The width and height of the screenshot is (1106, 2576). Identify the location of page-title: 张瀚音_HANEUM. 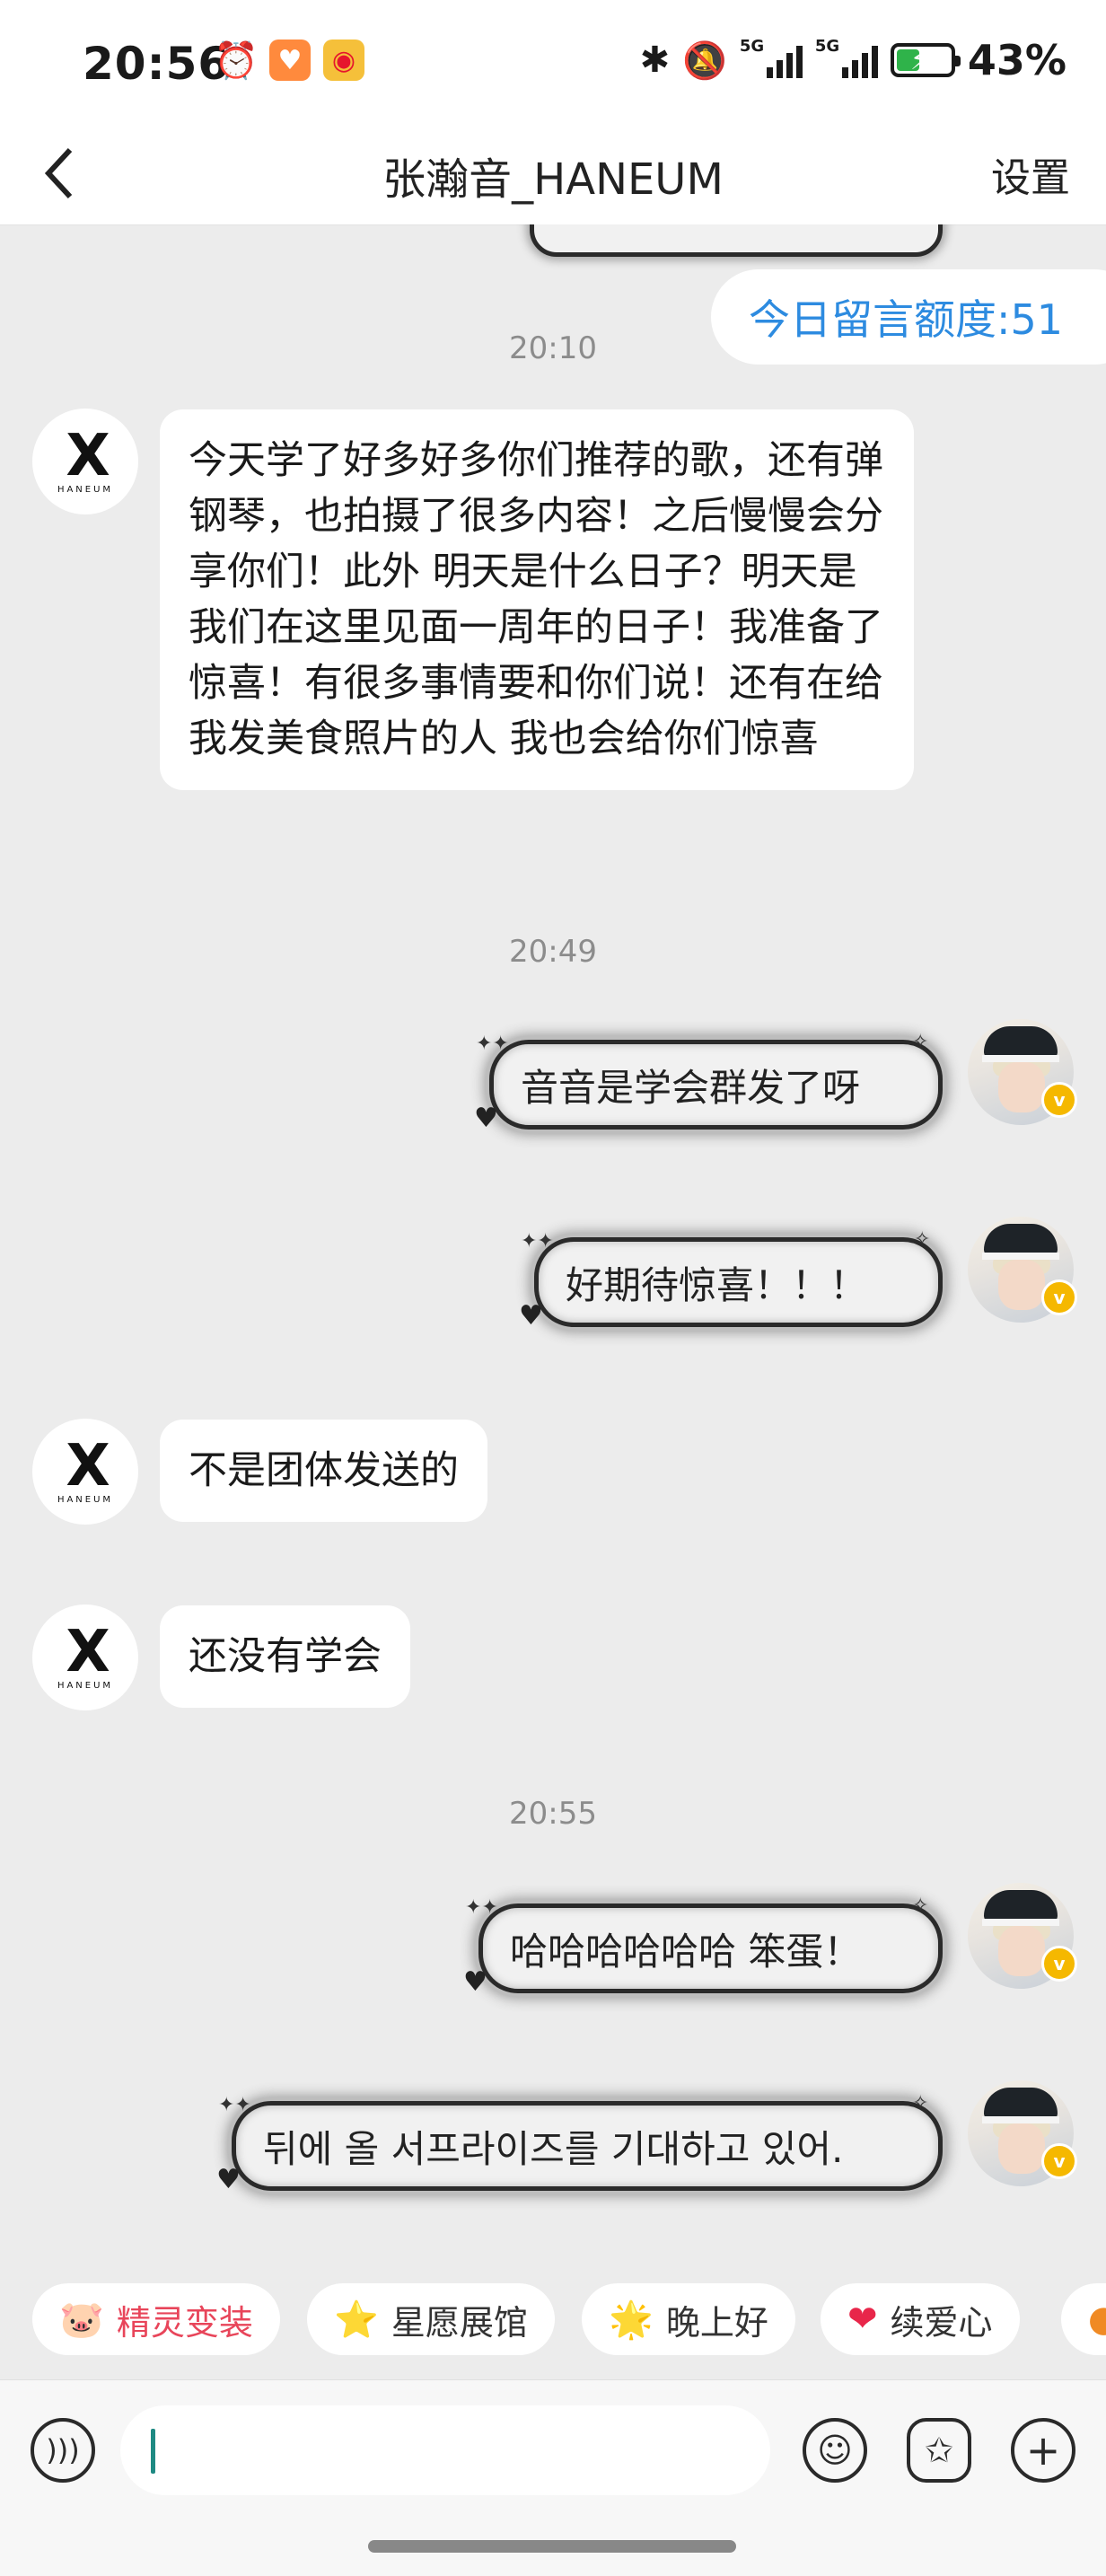
(553, 179).